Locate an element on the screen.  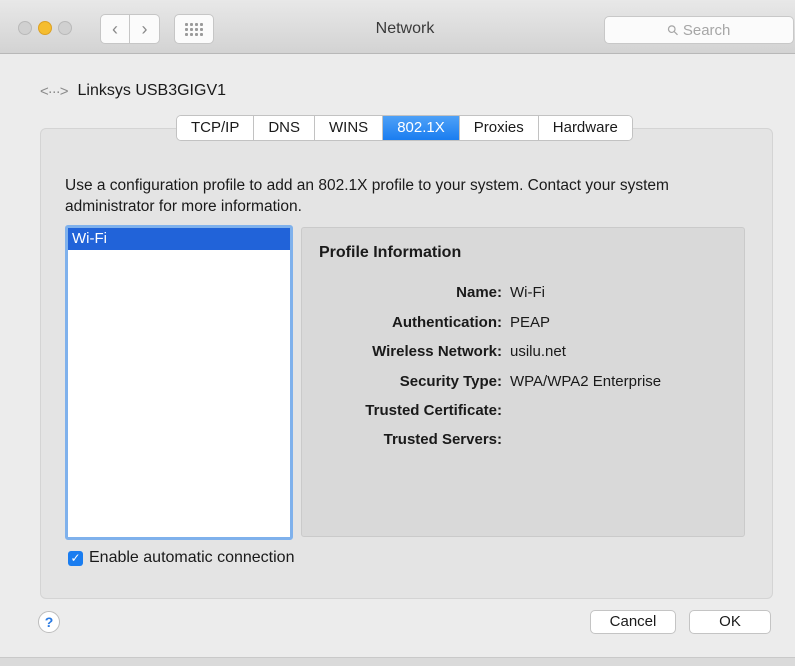
info-value: usilu.net is located at coordinates (538, 351).